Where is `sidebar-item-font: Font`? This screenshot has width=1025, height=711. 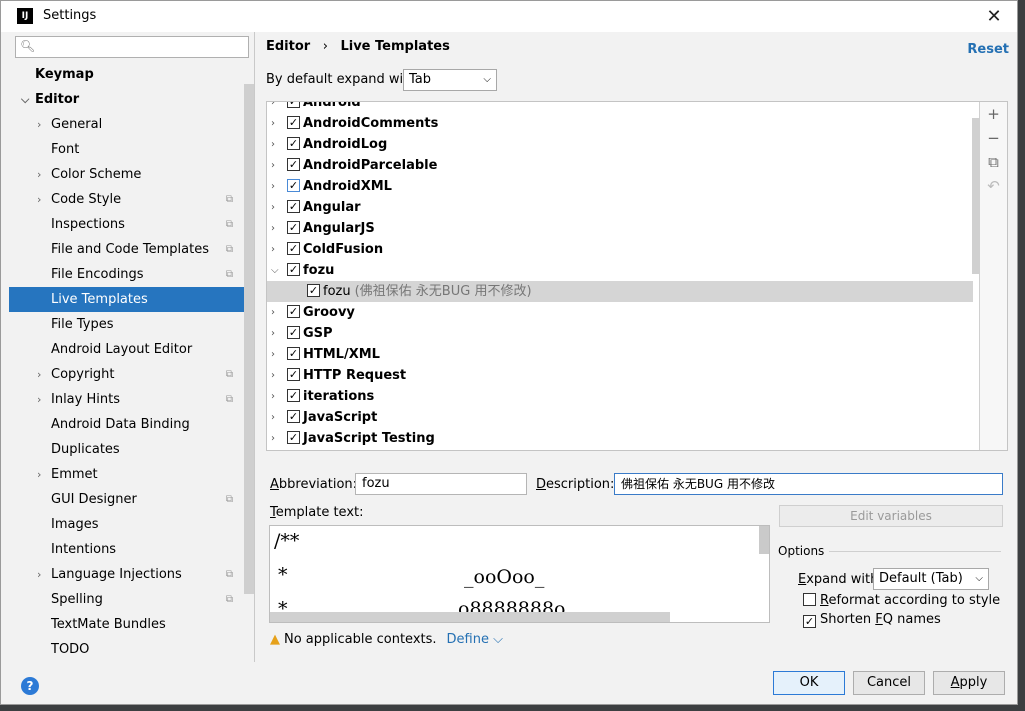 sidebar-item-font: Font is located at coordinates (127, 149).